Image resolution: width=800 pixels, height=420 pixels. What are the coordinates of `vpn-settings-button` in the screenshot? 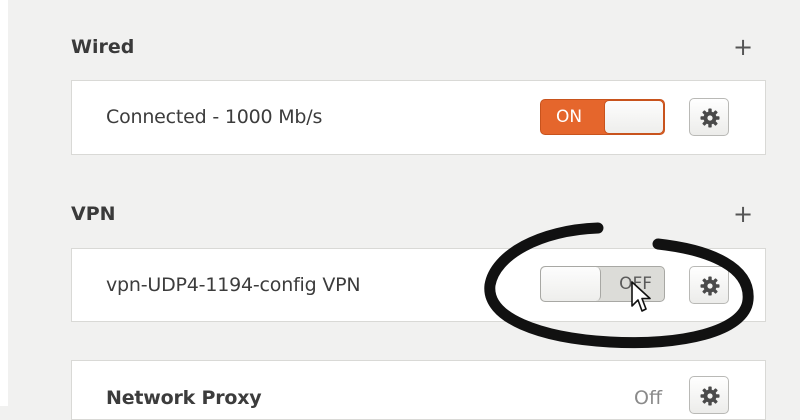 It's located at (709, 285).